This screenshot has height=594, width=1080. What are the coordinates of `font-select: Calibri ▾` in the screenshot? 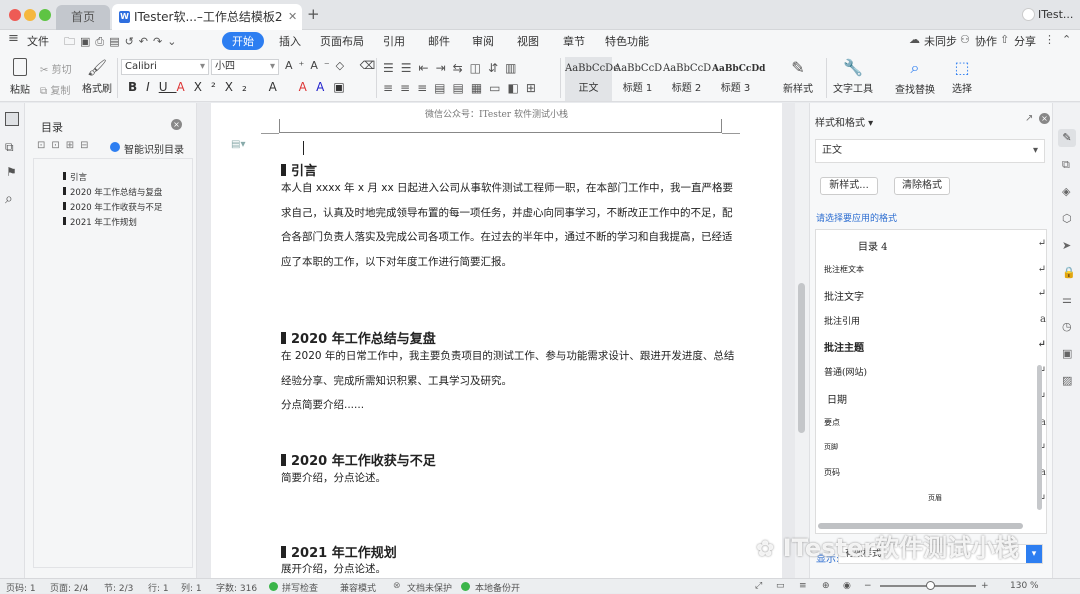 It's located at (165, 67).